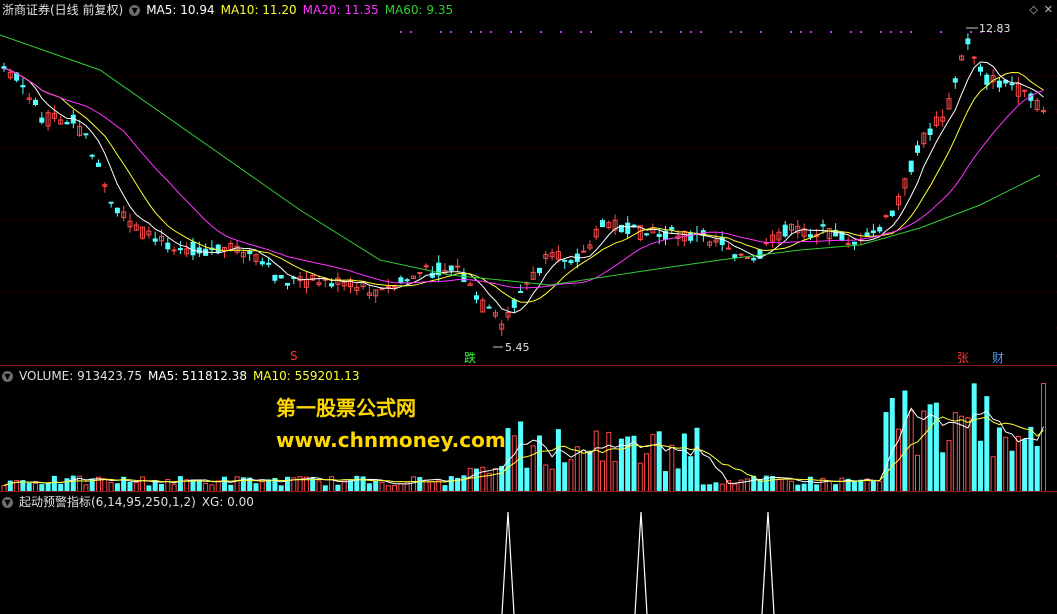  What do you see at coordinates (340, 10) in the screenshot?
I see `ma20-value: MA20: 11.35` at bounding box center [340, 10].